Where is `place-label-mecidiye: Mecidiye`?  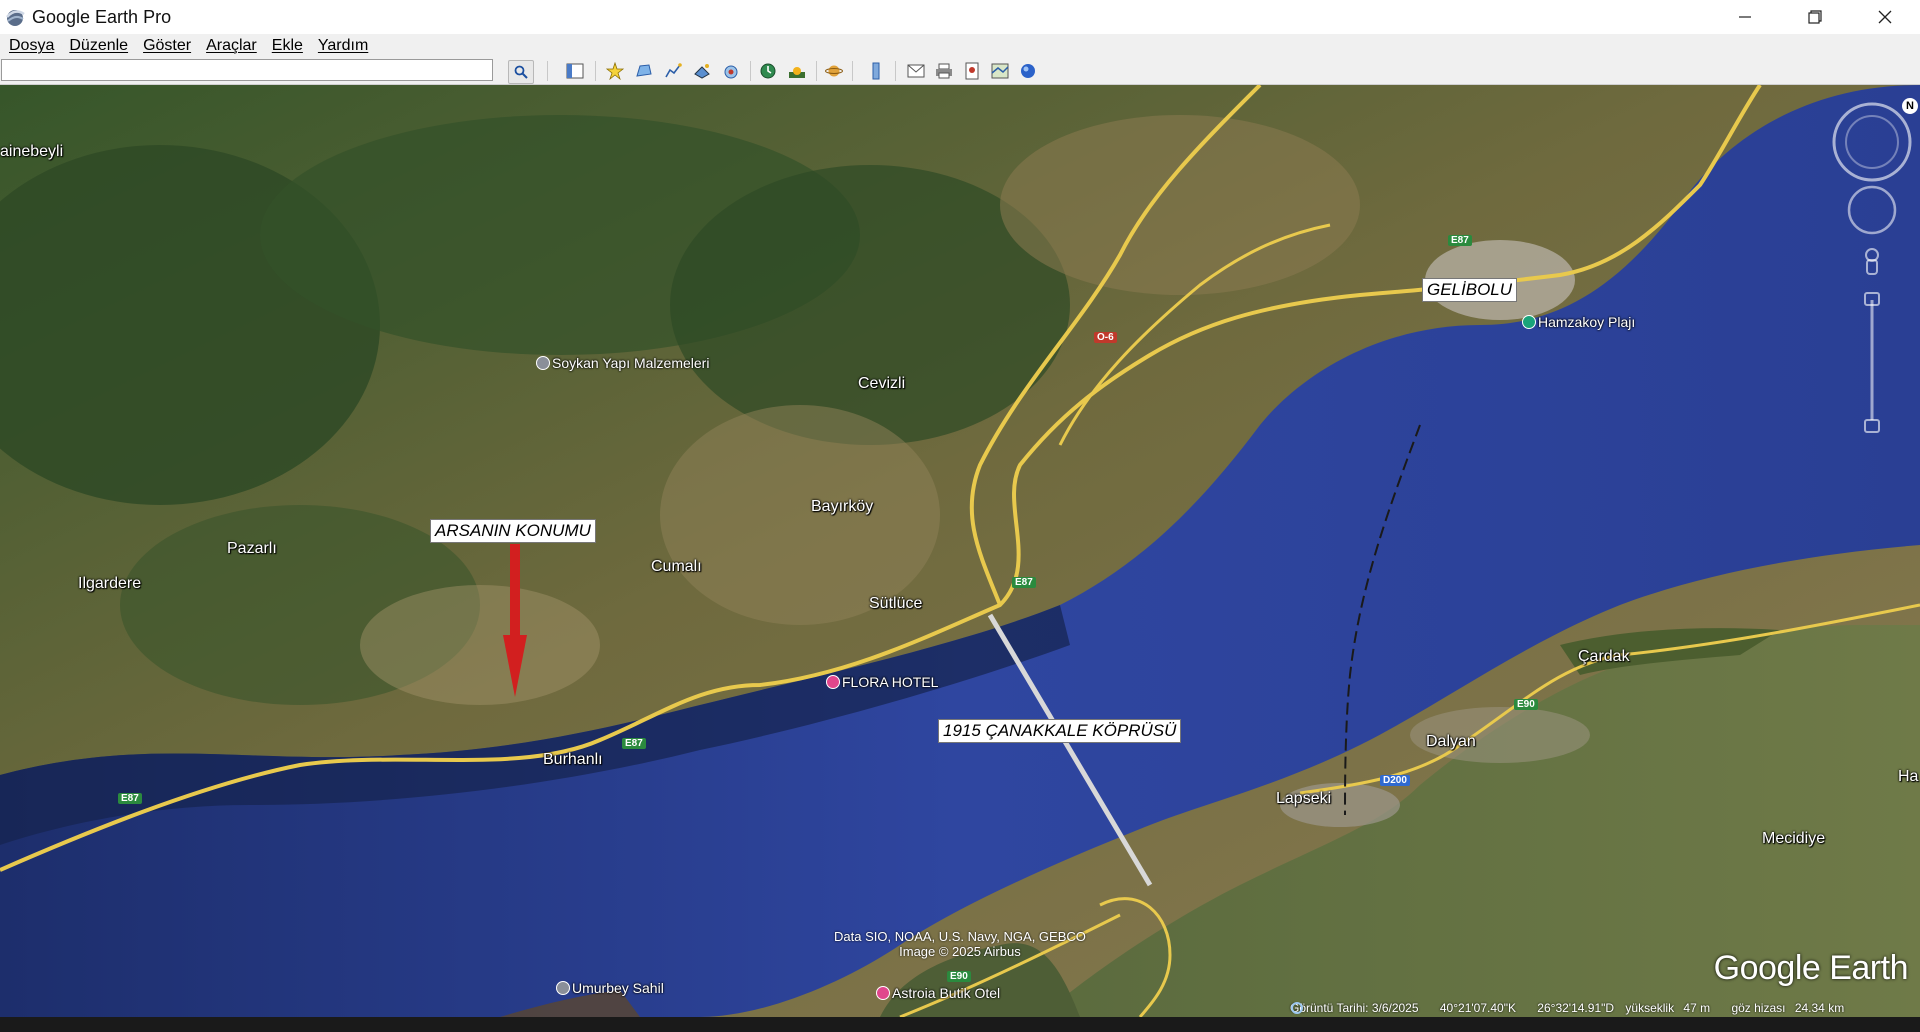 place-label-mecidiye: Mecidiye is located at coordinates (1794, 838).